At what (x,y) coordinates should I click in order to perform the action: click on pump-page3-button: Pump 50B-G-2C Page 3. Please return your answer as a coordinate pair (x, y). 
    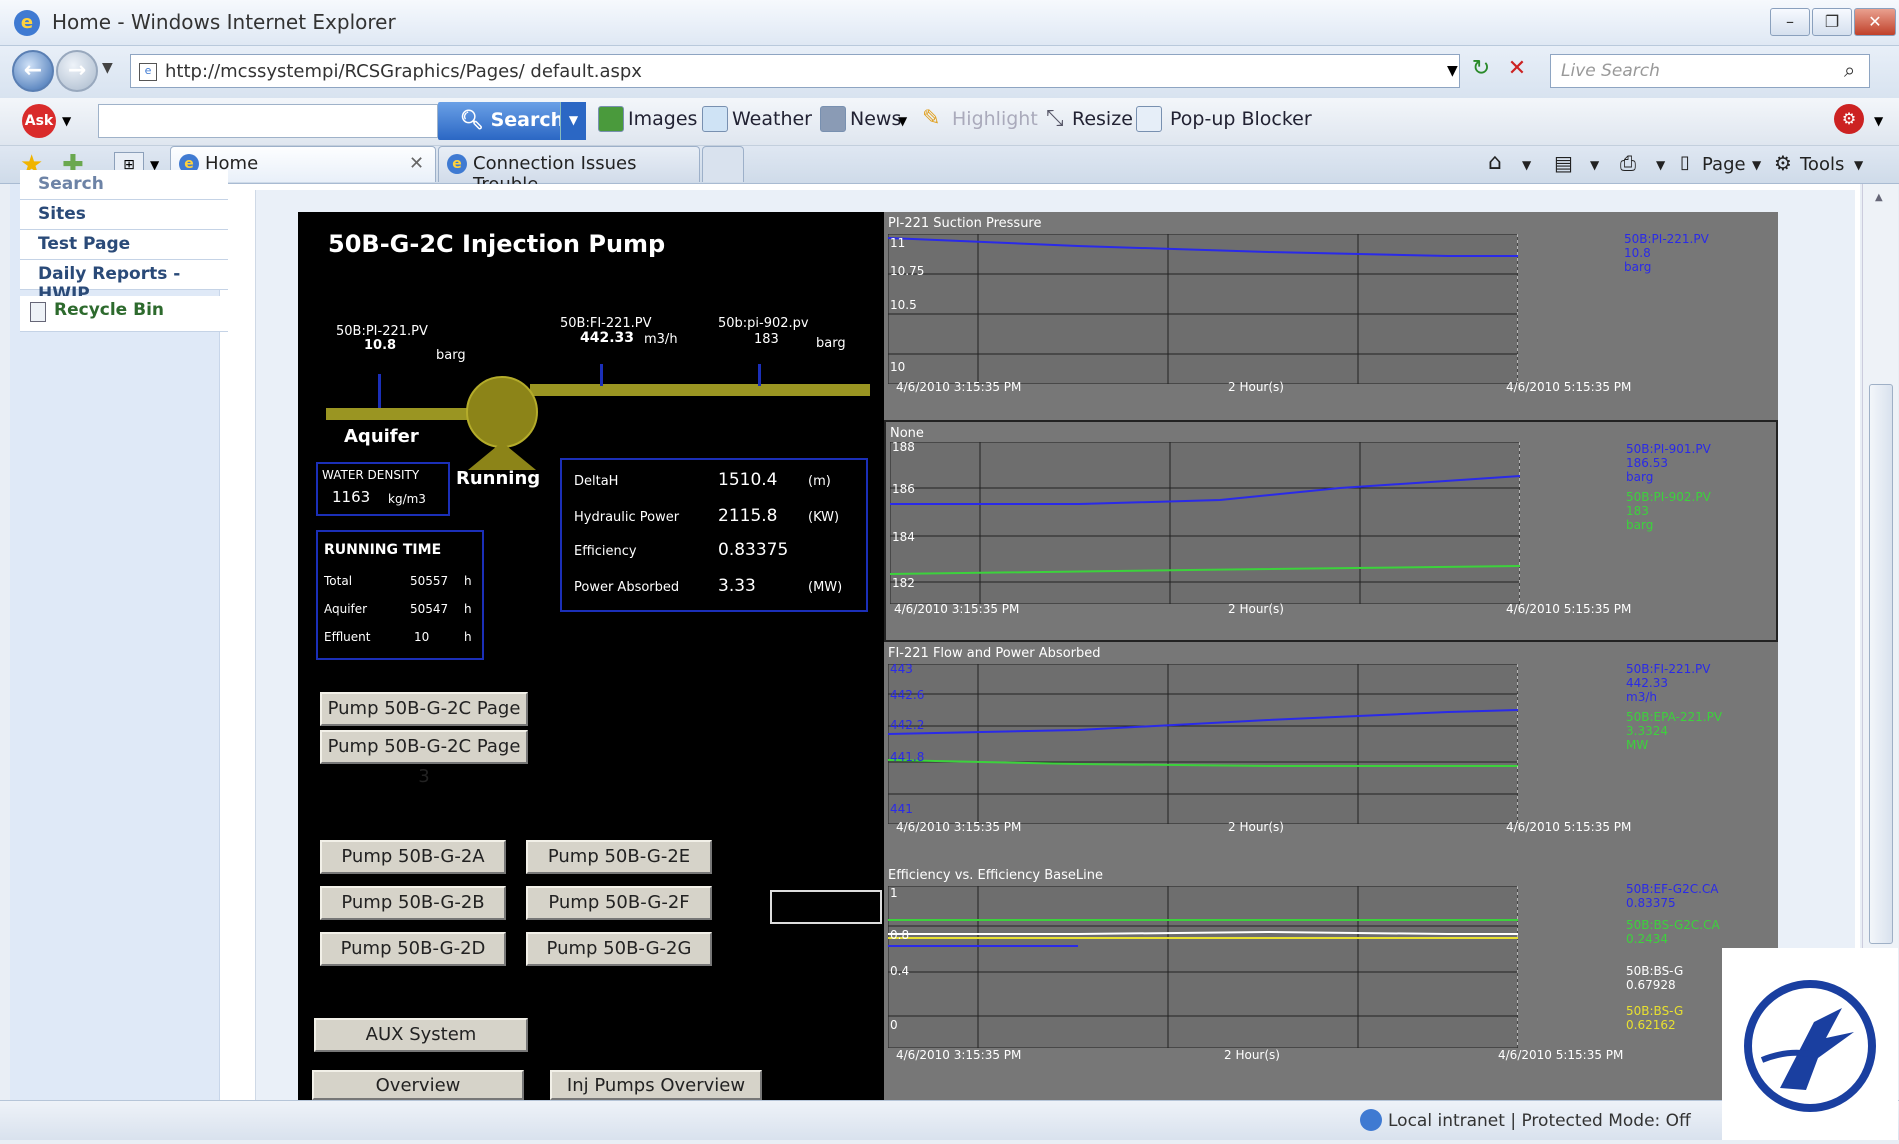
    Looking at the image, I should click on (424, 758).